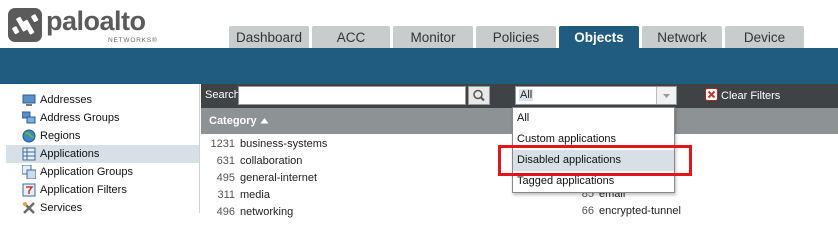  Describe the element at coordinates (599, 37) in the screenshot. I see `tab-objects: Objects` at that location.